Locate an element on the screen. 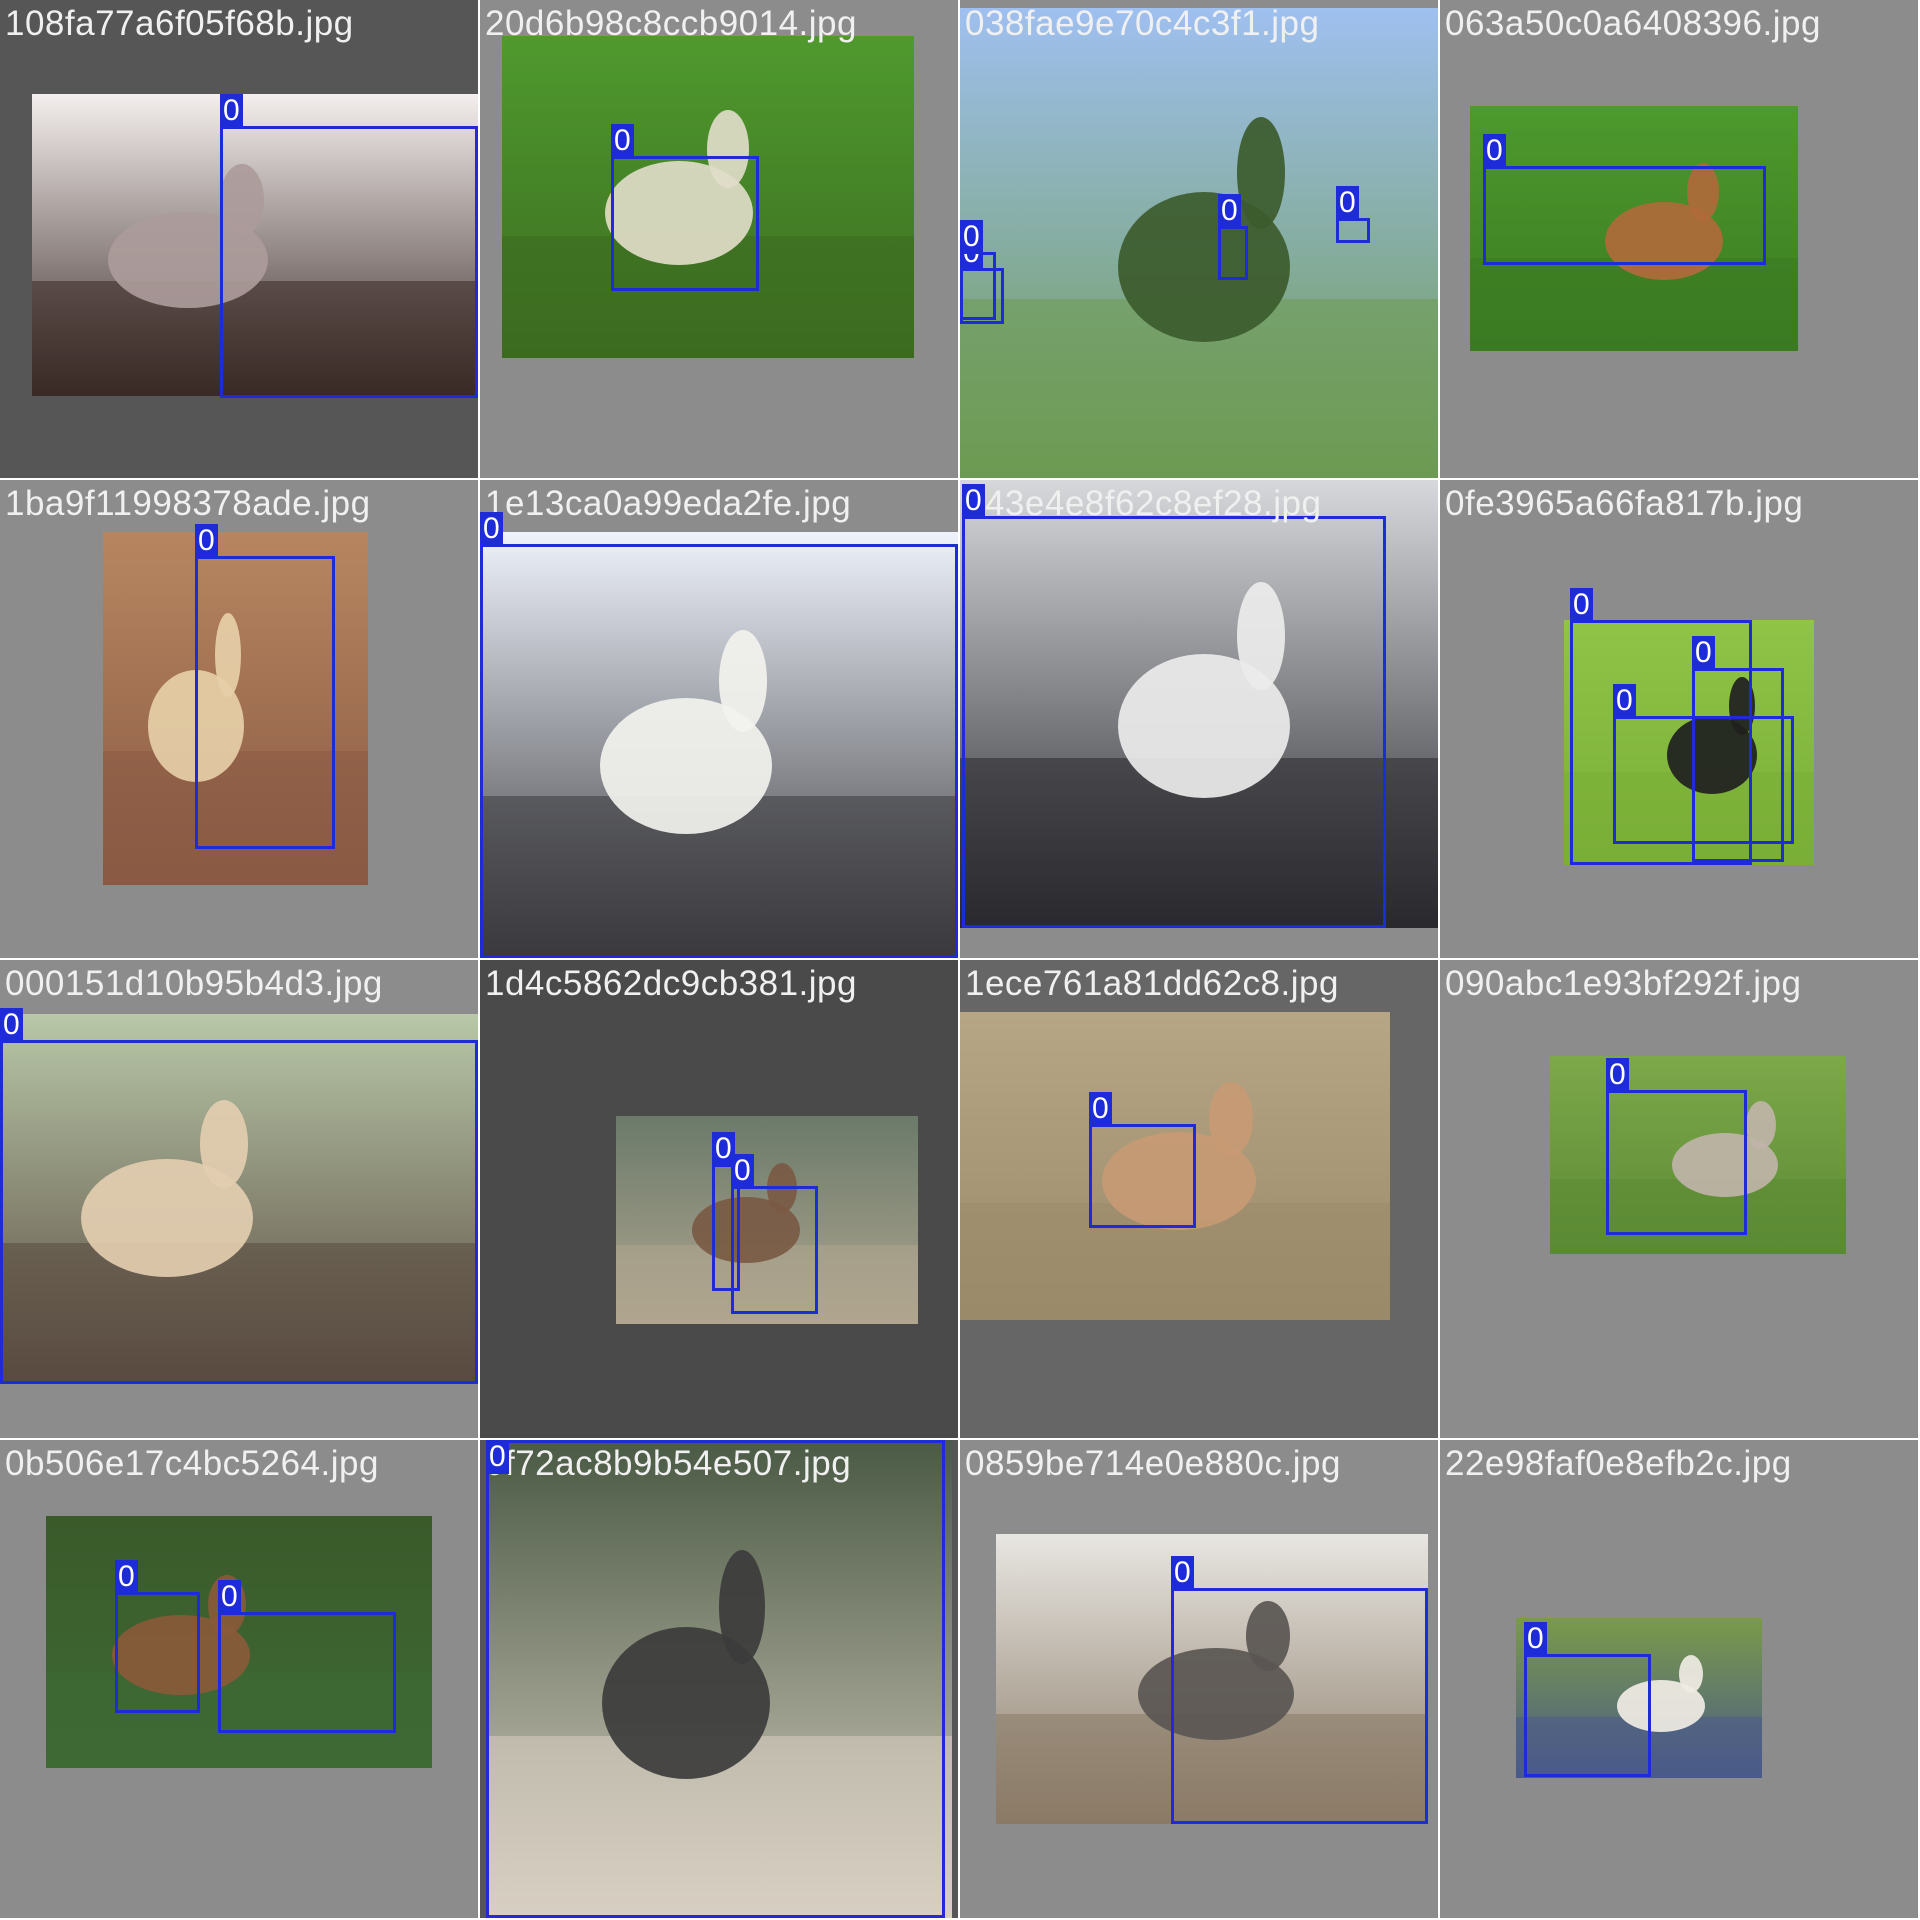 The width and height of the screenshot is (1920, 1920). mosaic-tile: 063a50c0a6408396.jpg 0 is located at coordinates (1679, 239).